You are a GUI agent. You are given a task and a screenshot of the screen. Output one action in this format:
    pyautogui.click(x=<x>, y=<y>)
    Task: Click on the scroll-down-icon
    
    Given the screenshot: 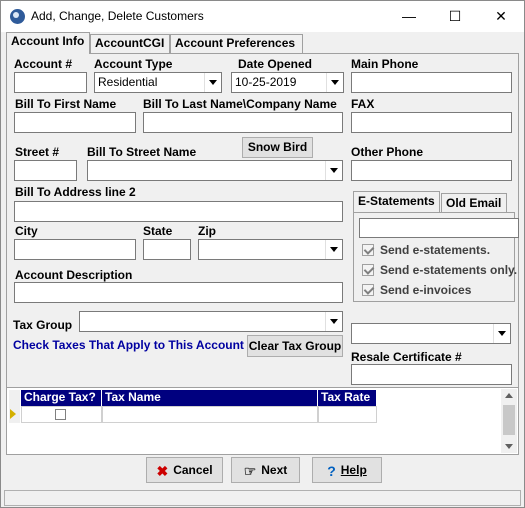 What is the action you would take?
    pyautogui.click(x=509, y=446)
    